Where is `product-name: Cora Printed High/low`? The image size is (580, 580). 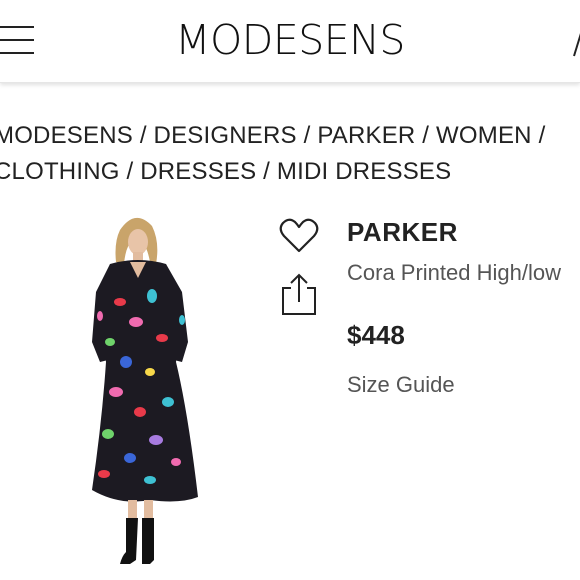 product-name: Cora Printed High/low is located at coordinates (454, 272).